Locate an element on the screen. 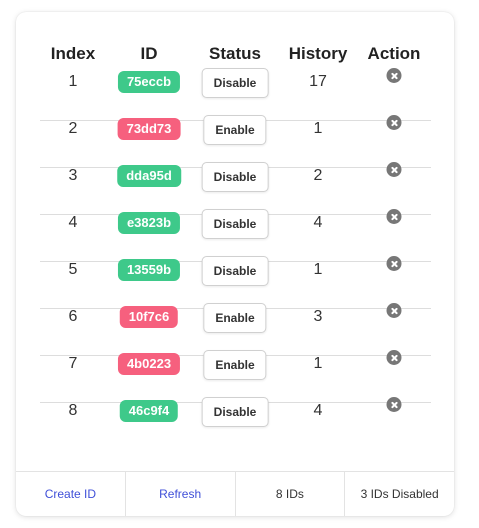  id-cell: 10f7c6 is located at coordinates (149, 317).